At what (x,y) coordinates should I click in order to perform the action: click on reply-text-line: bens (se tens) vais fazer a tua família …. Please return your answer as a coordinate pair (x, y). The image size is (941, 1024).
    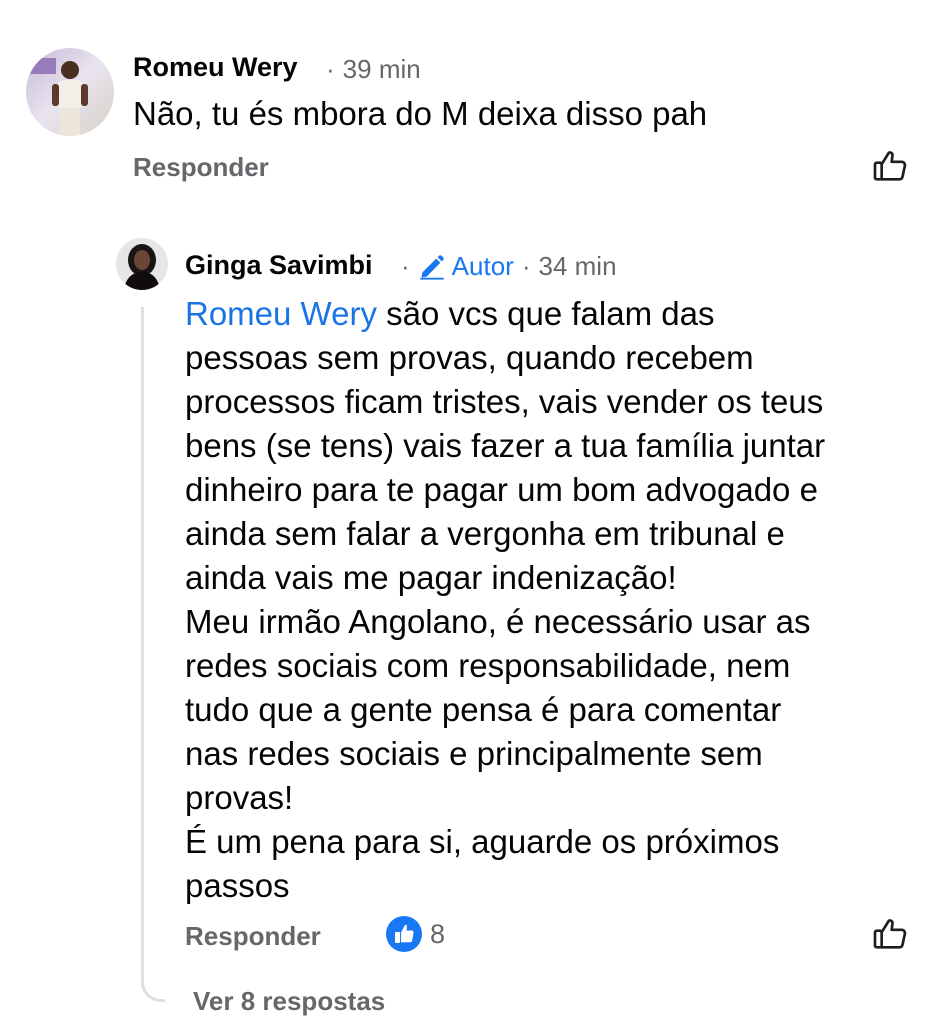
    Looking at the image, I should click on (505, 445).